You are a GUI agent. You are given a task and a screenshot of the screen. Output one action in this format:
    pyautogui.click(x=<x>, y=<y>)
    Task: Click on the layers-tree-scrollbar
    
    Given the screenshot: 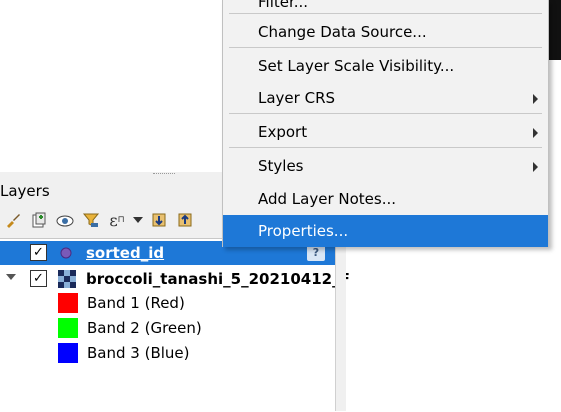 What is the action you would take?
    pyautogui.click(x=340, y=324)
    